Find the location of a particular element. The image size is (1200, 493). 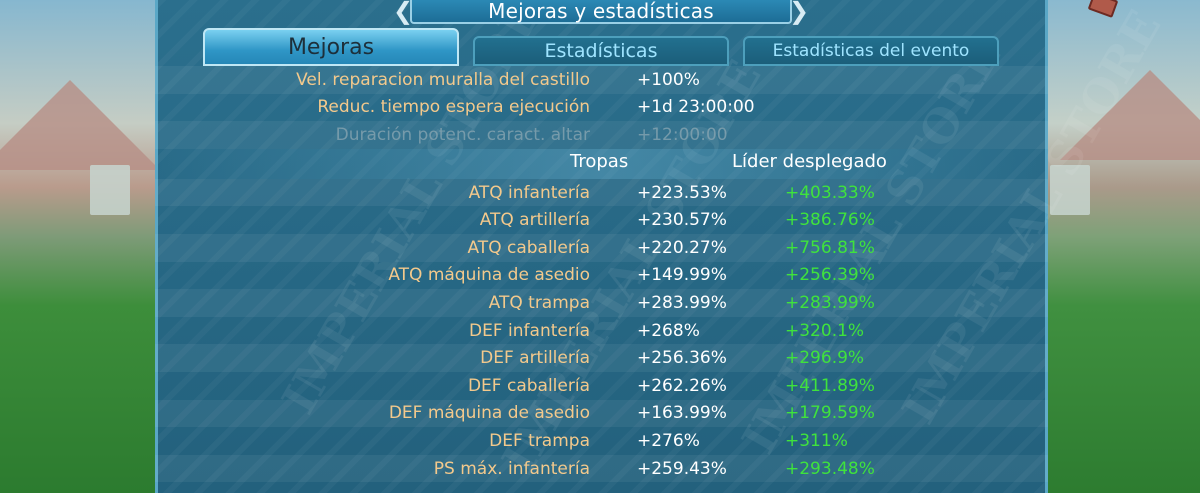

stat-label: PS máx. infantería is located at coordinates (511, 468).